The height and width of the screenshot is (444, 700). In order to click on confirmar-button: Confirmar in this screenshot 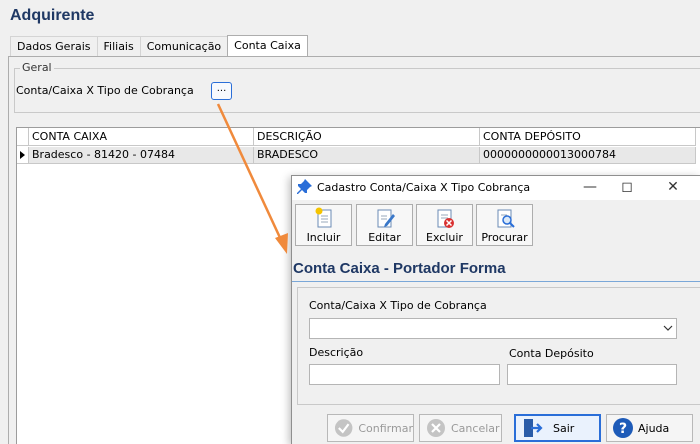, I will do `click(370, 428)`.